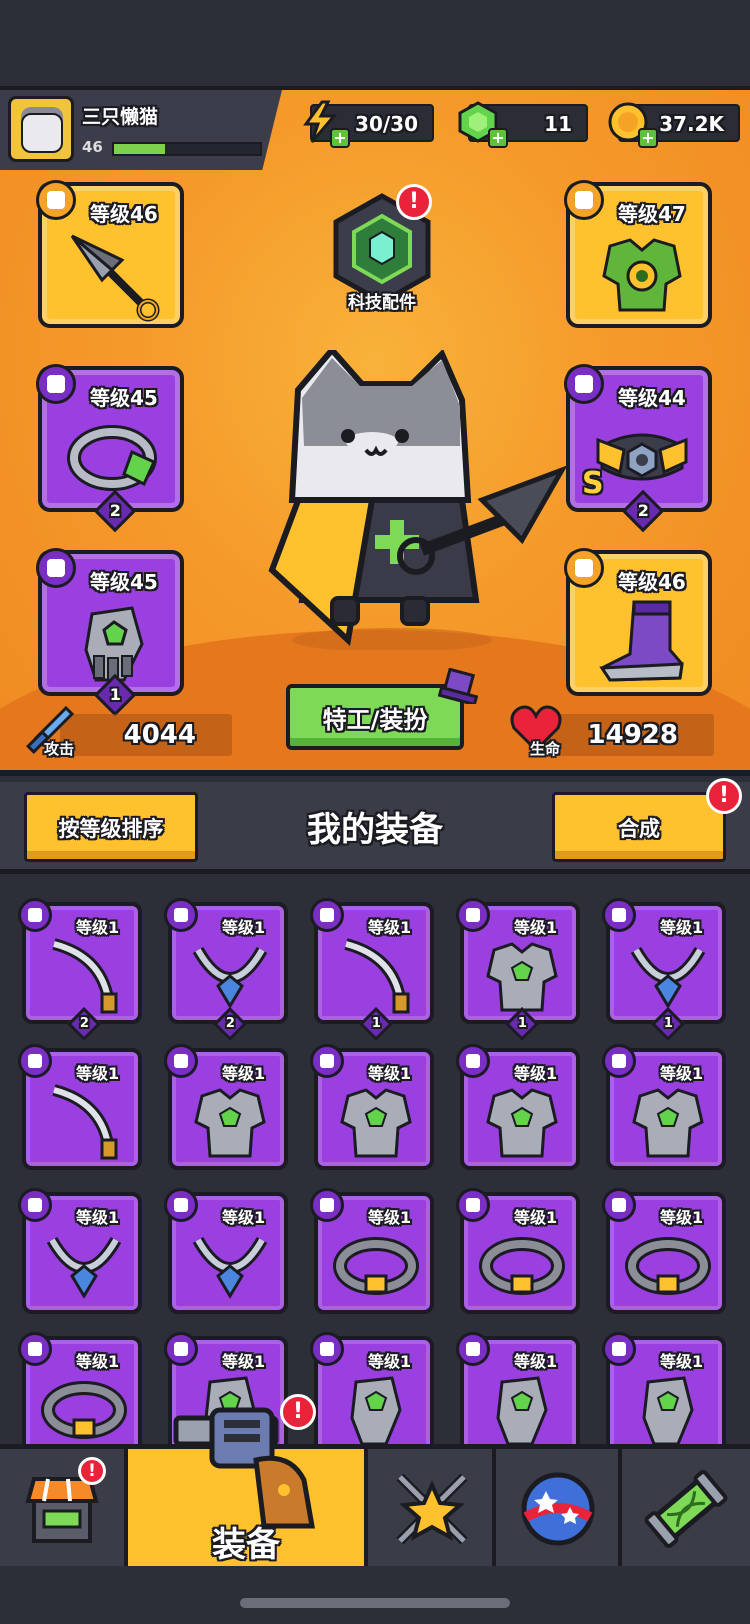 The image size is (750, 1624). I want to click on slot-armor: 等级47, so click(638, 254).